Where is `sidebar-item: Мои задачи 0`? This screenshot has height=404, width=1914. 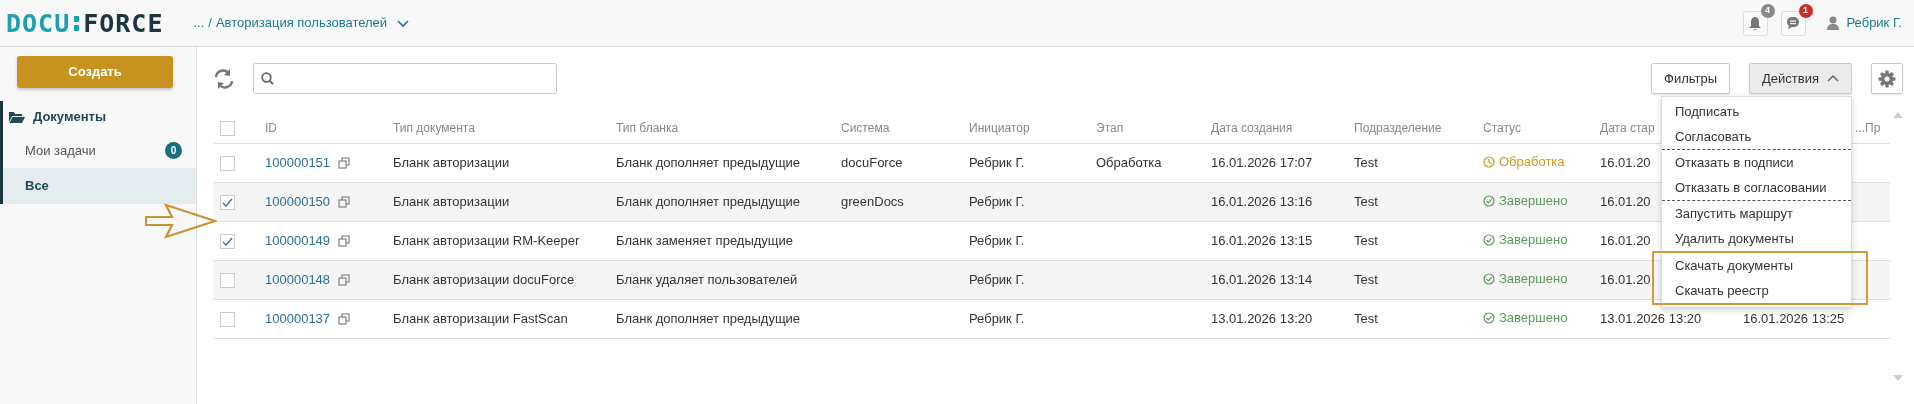
sidebar-item: Мои задачи 0 is located at coordinates (99, 150).